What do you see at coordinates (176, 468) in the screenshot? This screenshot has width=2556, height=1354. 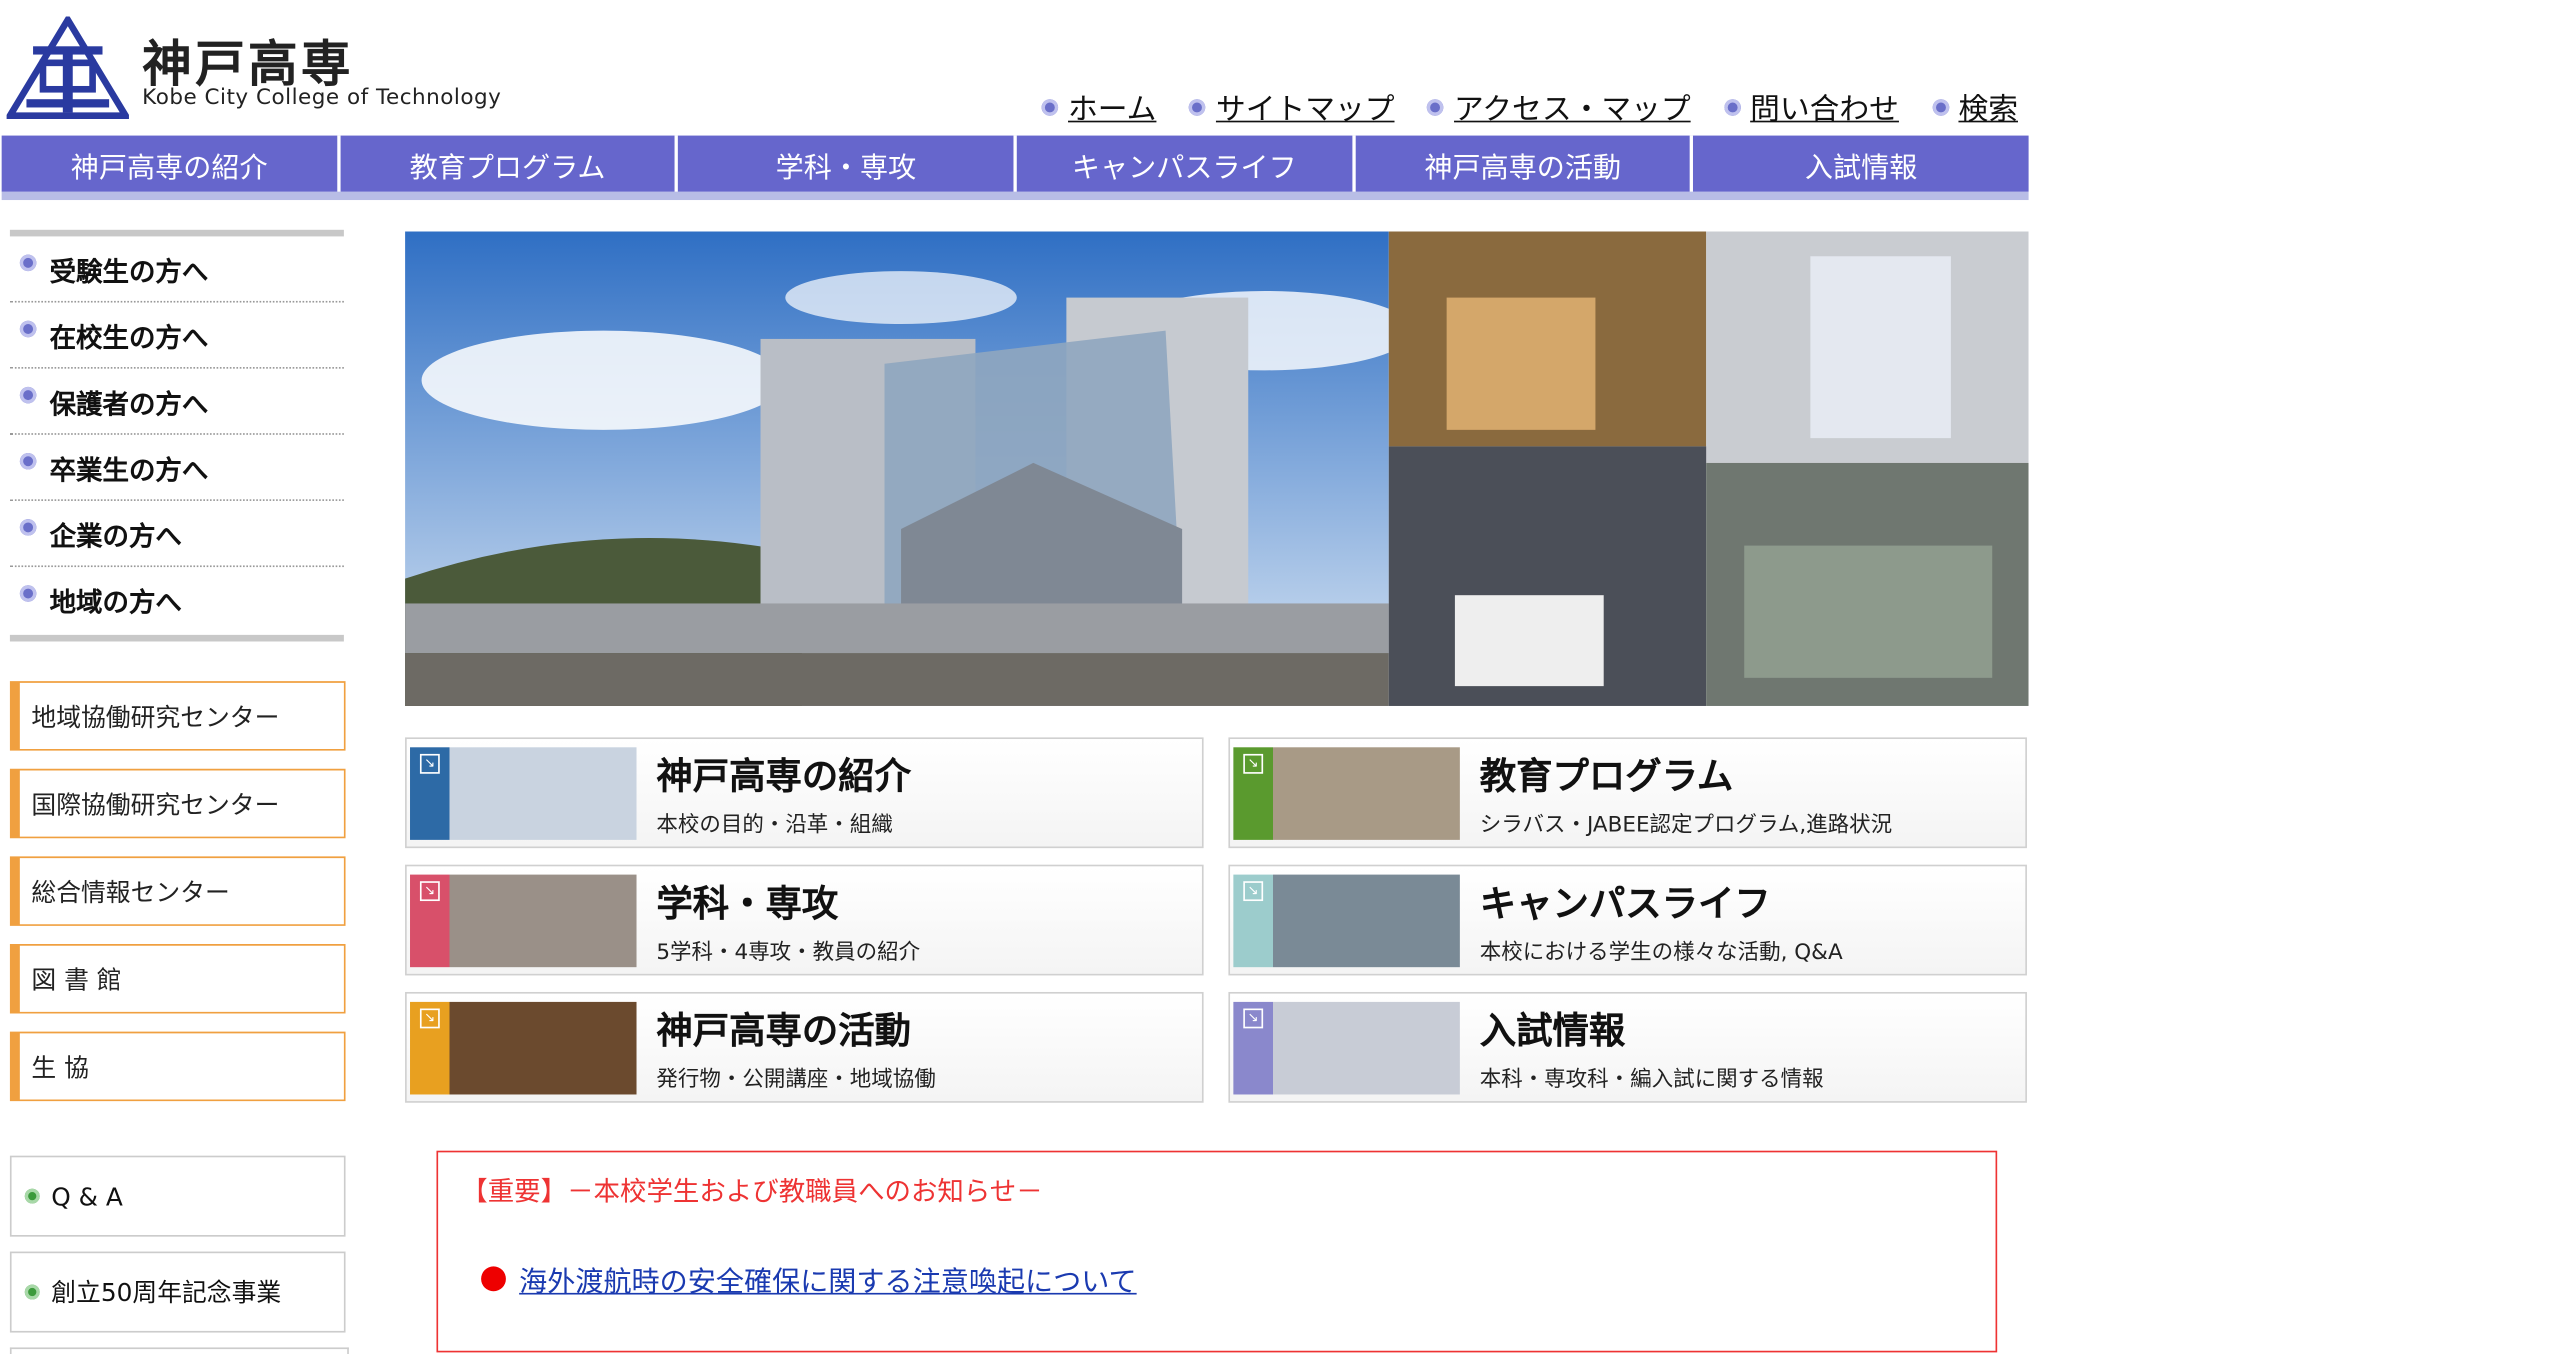 I see `sidebar-item-alumni: 卒業生の方へ` at bounding box center [176, 468].